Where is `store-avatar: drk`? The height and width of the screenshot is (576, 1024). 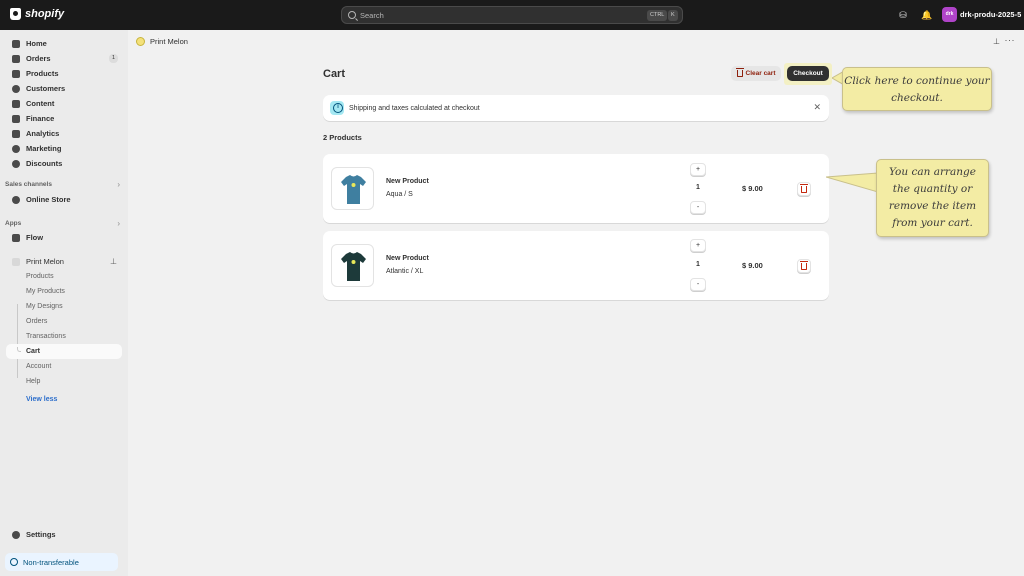
store-avatar: drk is located at coordinates (949, 14).